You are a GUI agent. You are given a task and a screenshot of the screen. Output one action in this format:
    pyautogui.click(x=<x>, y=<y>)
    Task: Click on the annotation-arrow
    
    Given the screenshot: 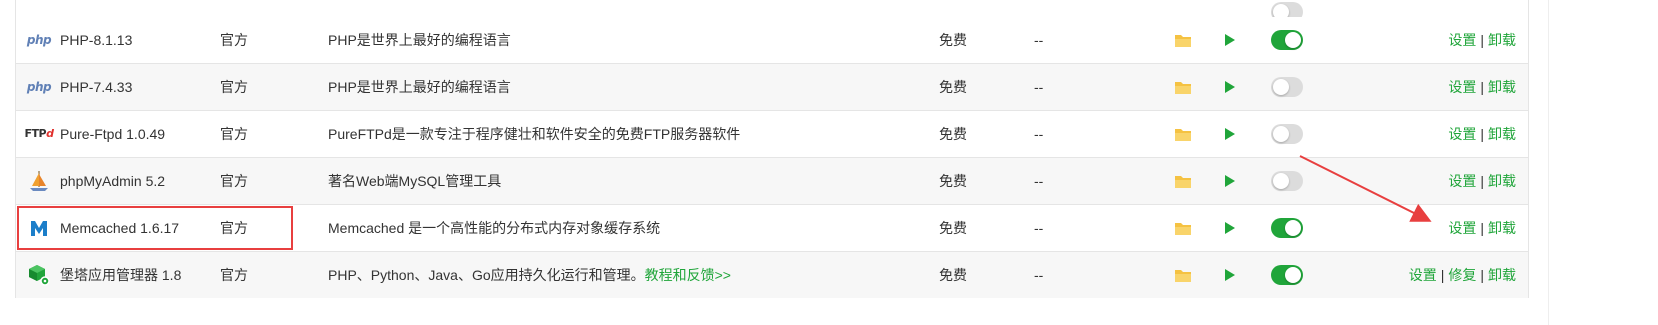 What is the action you would take?
    pyautogui.click(x=1365, y=188)
    